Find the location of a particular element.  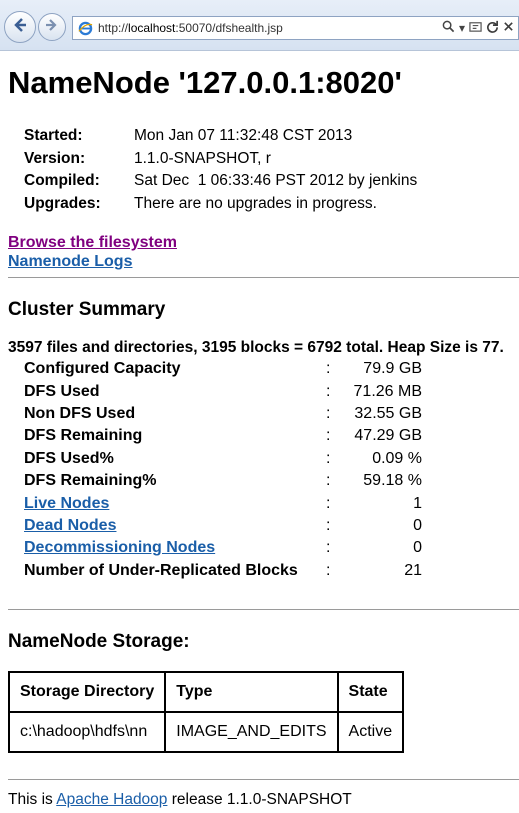

info-label: Version: is located at coordinates (55, 158).